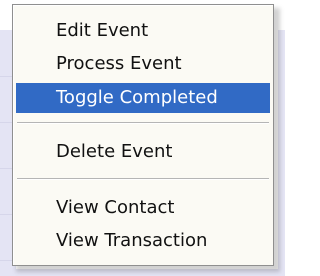  What do you see at coordinates (143, 64) in the screenshot?
I see `menu-item-process-event: Process Event` at bounding box center [143, 64].